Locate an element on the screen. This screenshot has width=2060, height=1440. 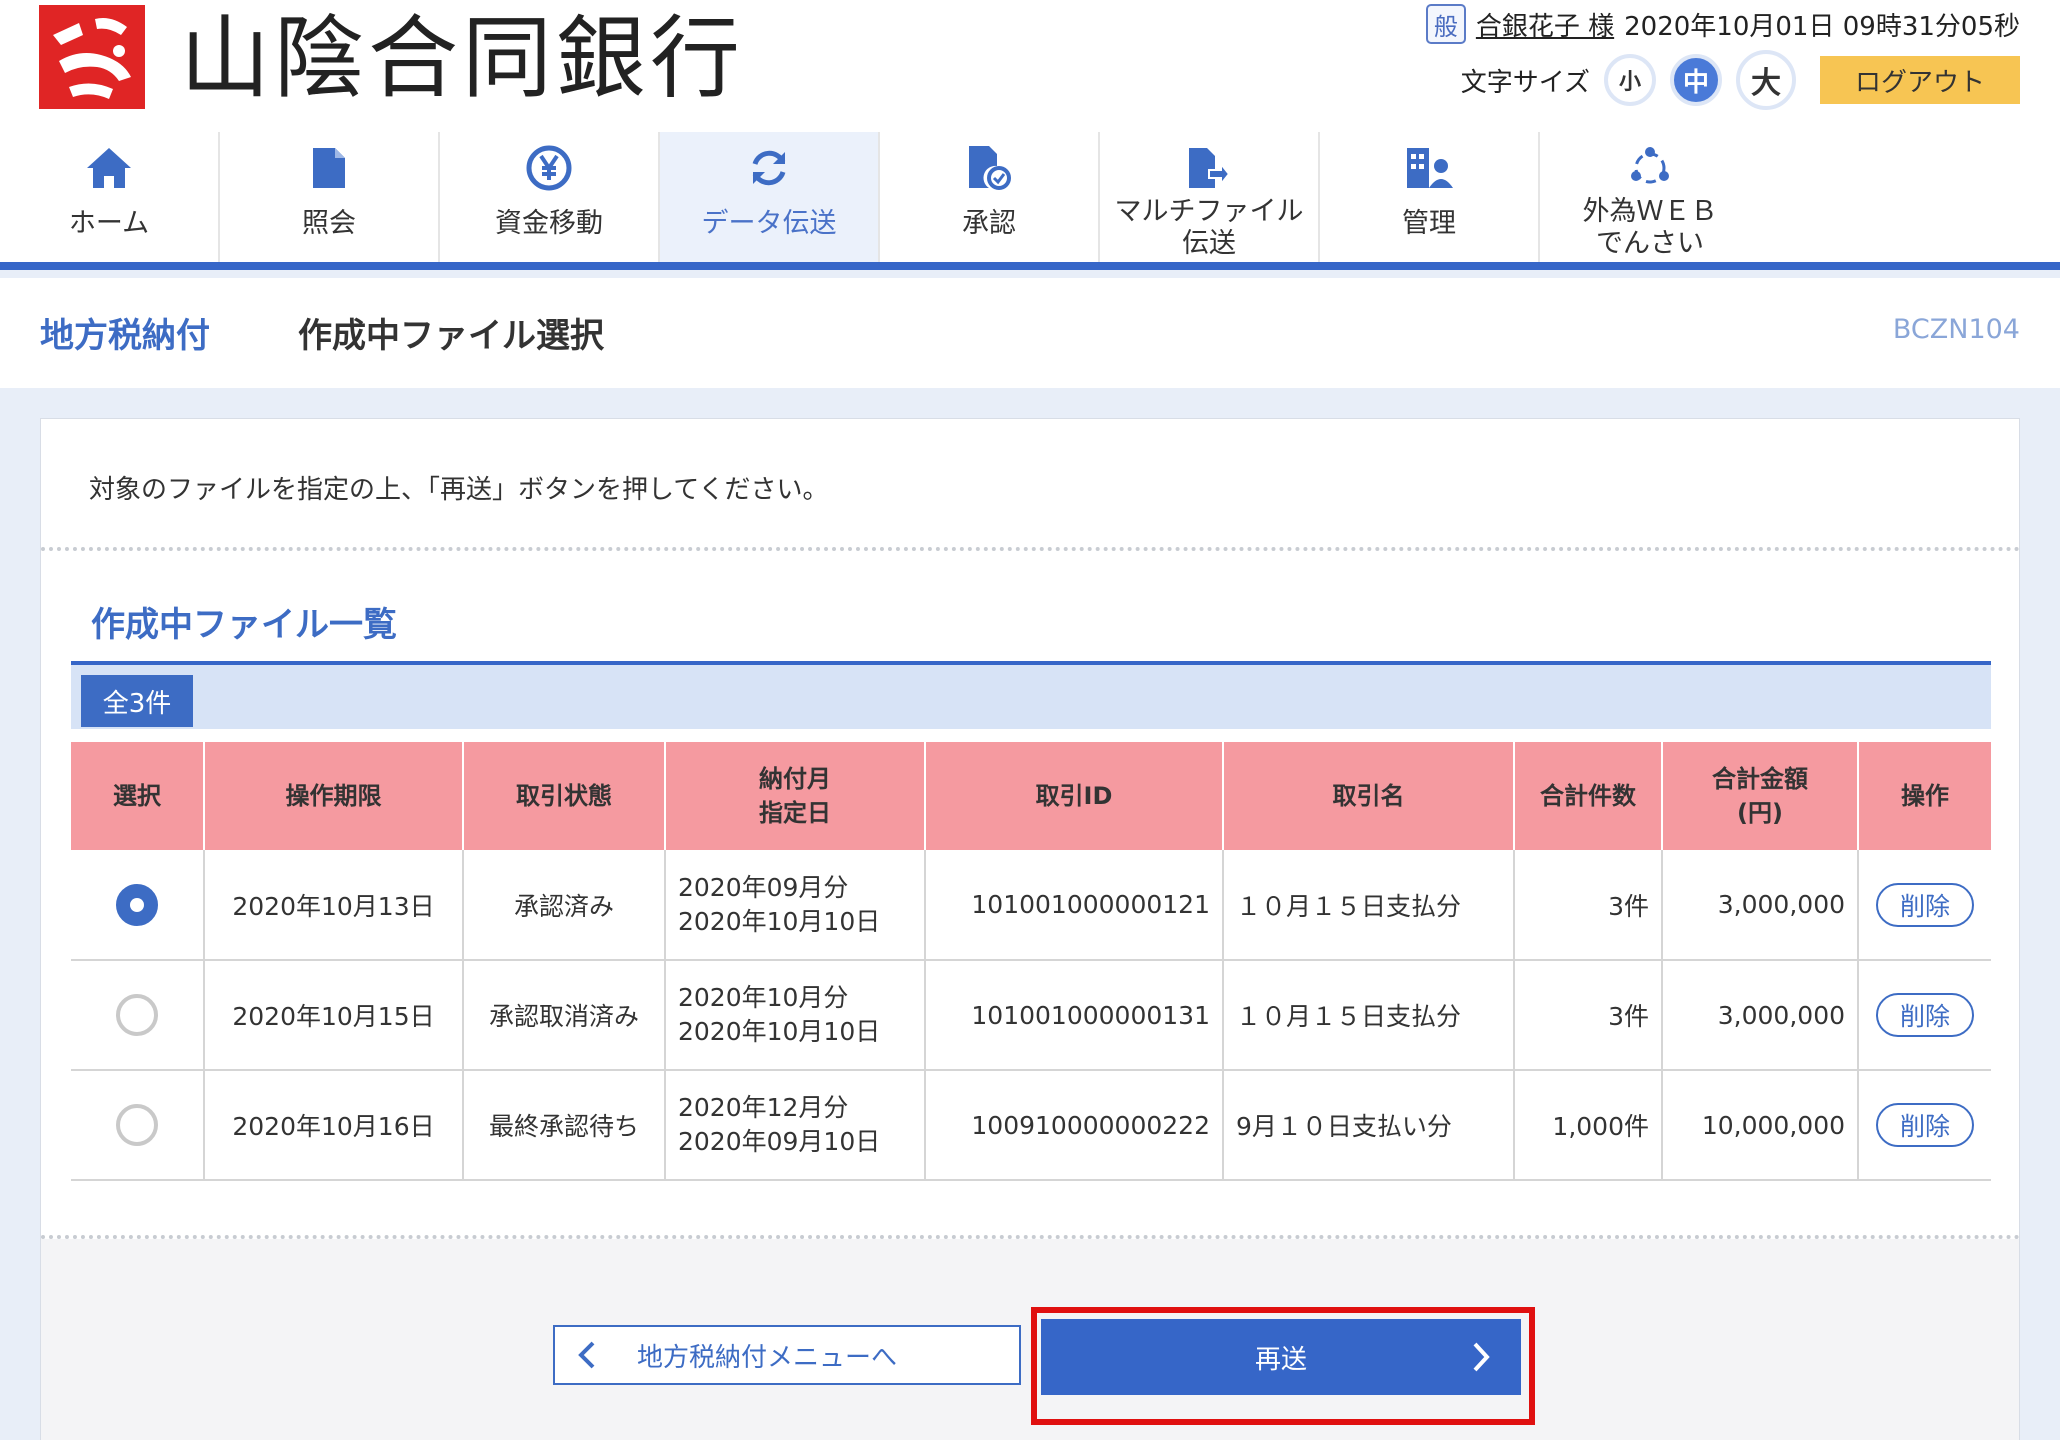
pay-month-cell: 2020年12月分 2020年09月10日 is located at coordinates (795, 1125).